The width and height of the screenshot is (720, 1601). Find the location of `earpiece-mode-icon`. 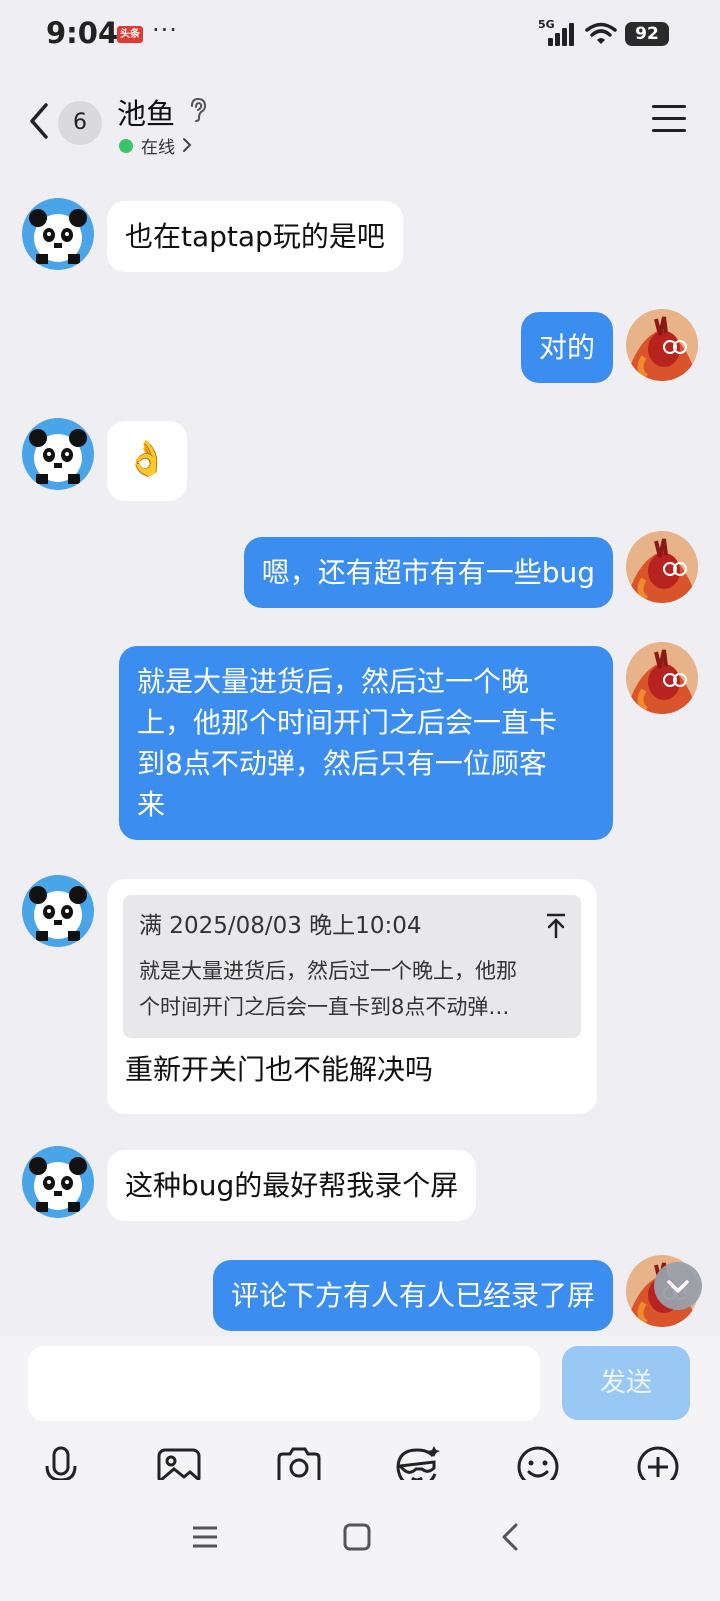

earpiece-mode-icon is located at coordinates (198, 110).